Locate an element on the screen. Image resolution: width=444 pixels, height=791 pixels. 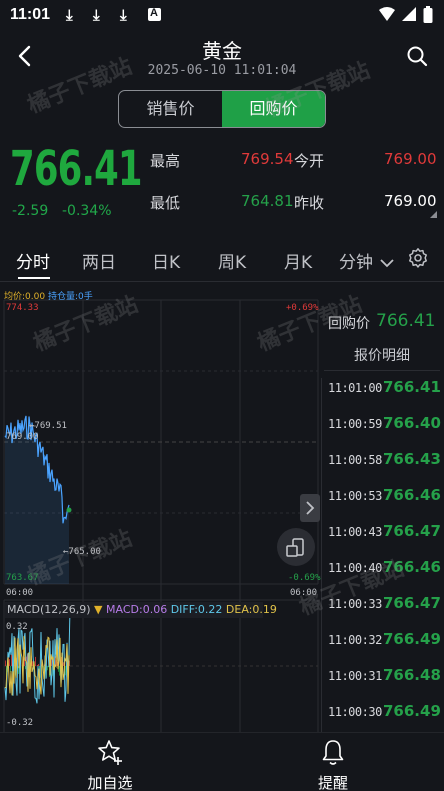
low-value: 764.81 is located at coordinates (267, 201).